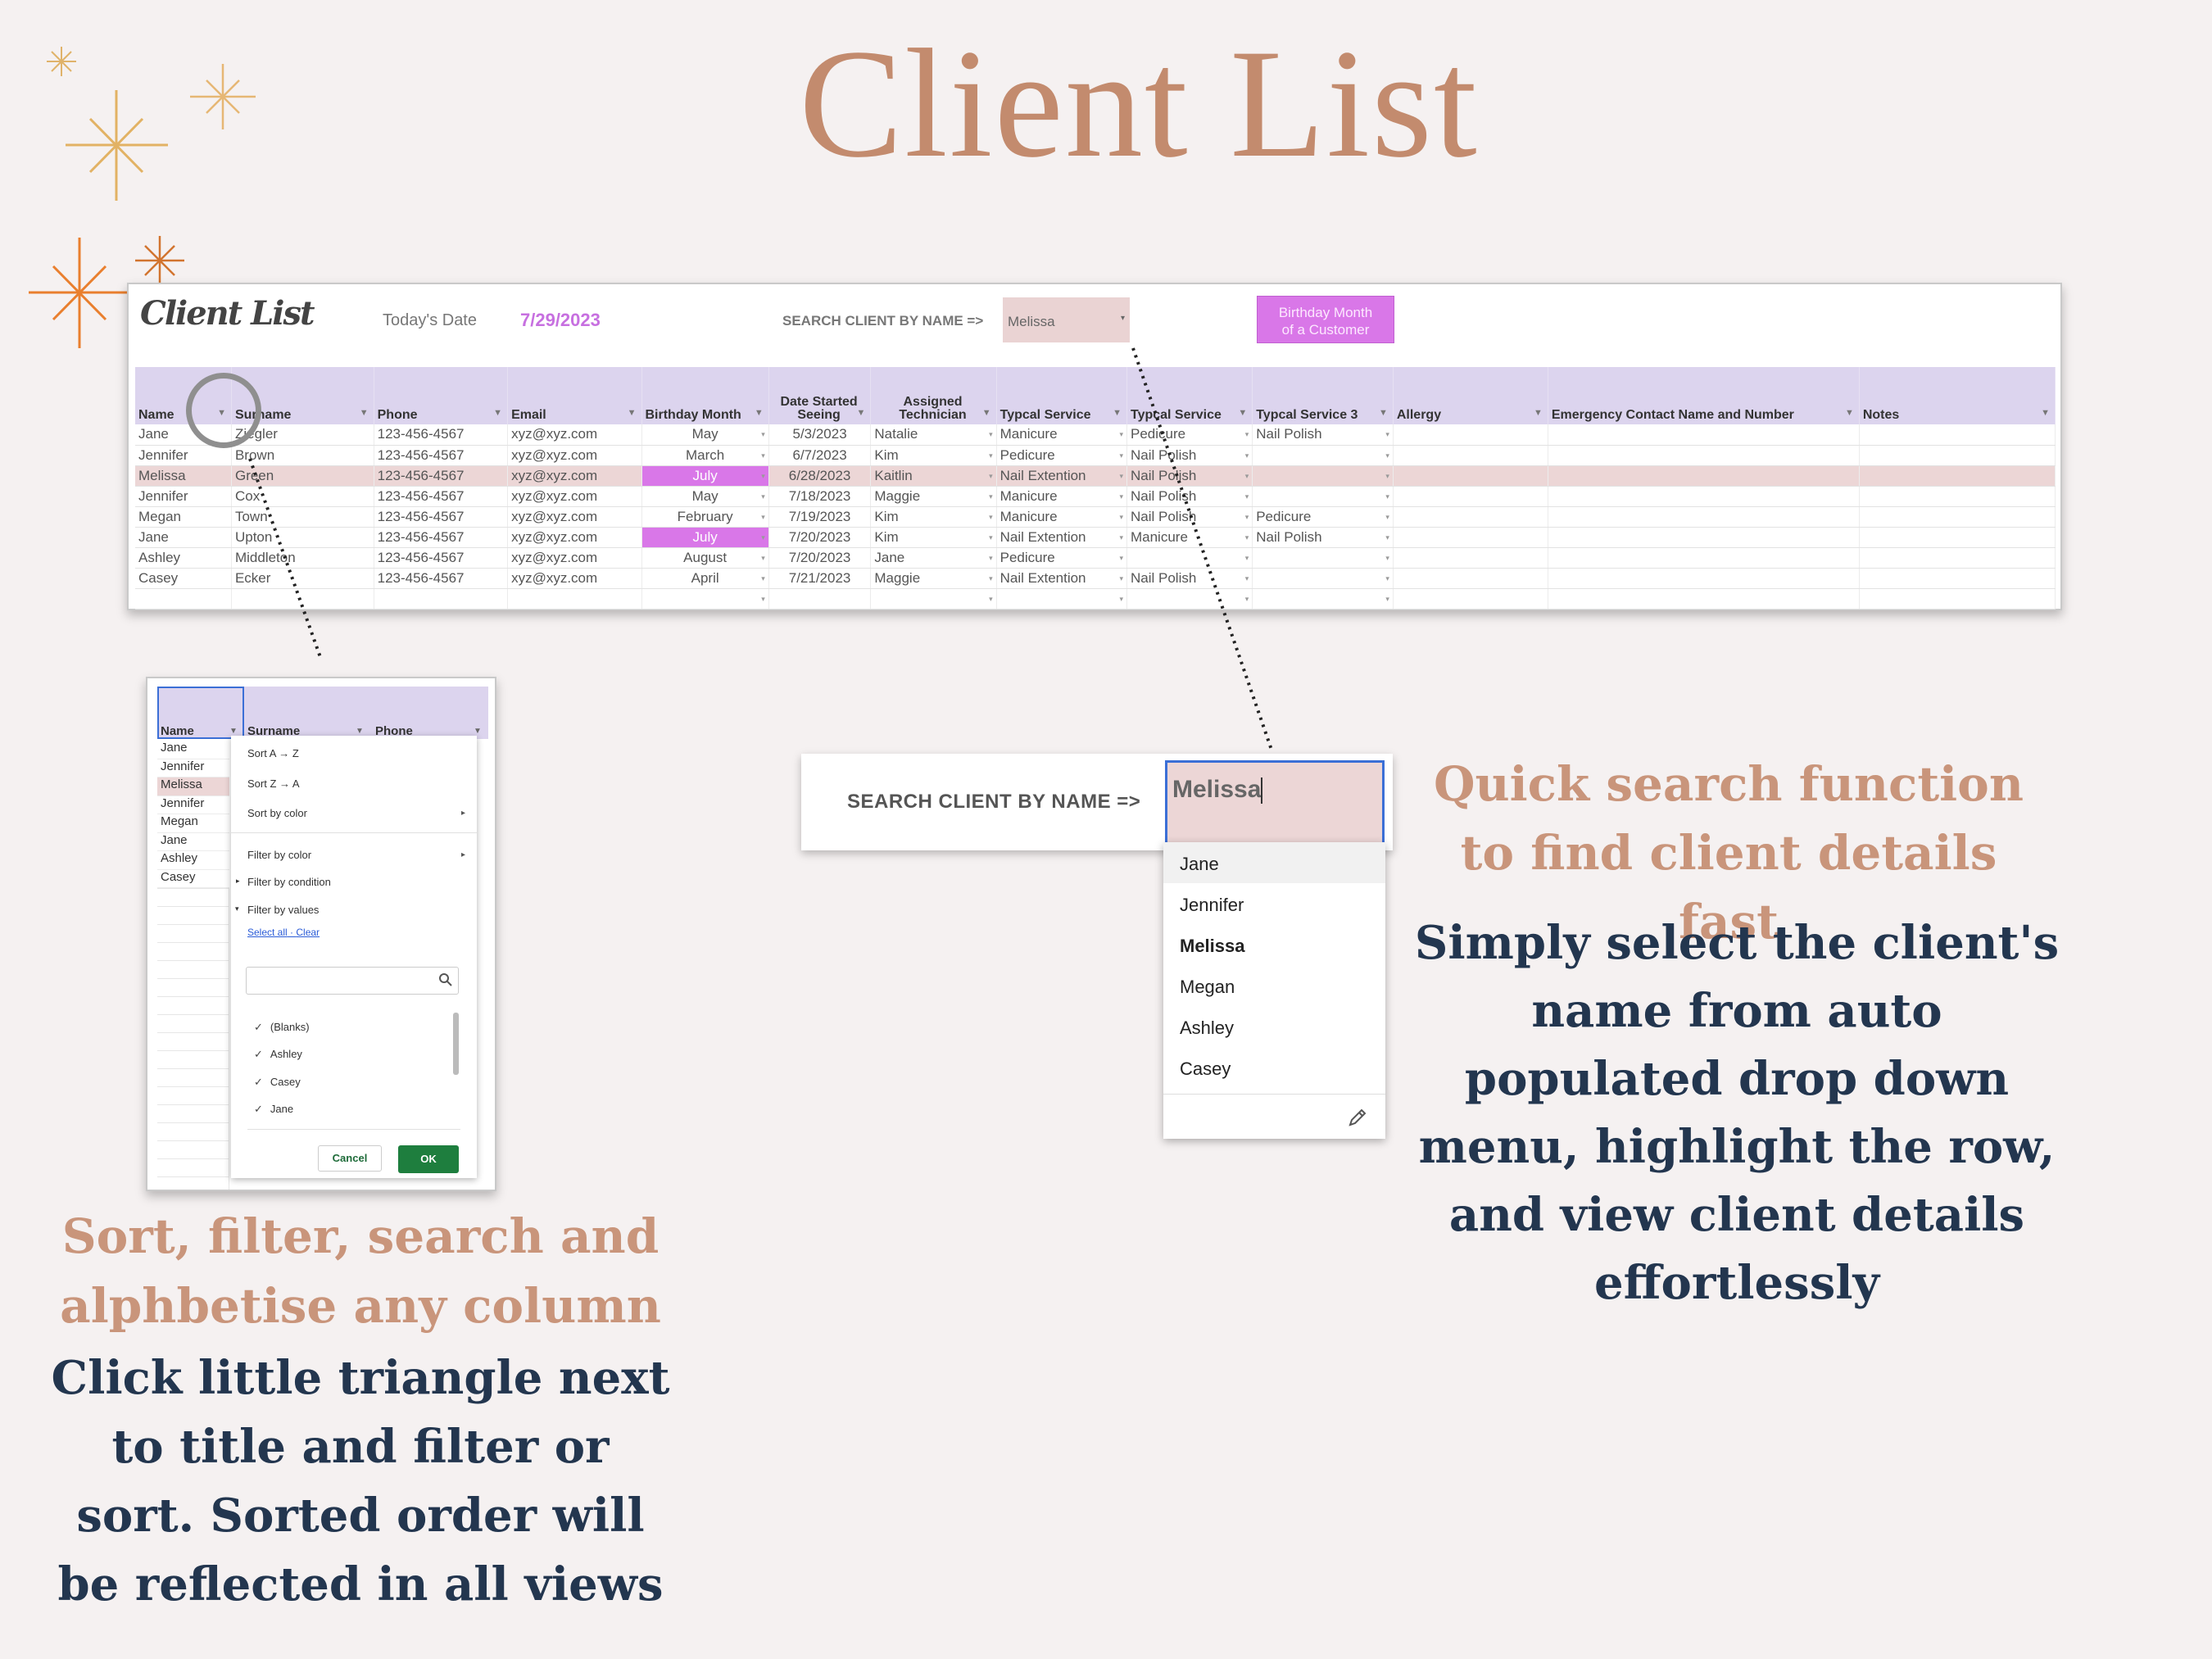  Describe the element at coordinates (933, 435) in the screenshot. I see `table-cell: Natalie ▾` at that location.